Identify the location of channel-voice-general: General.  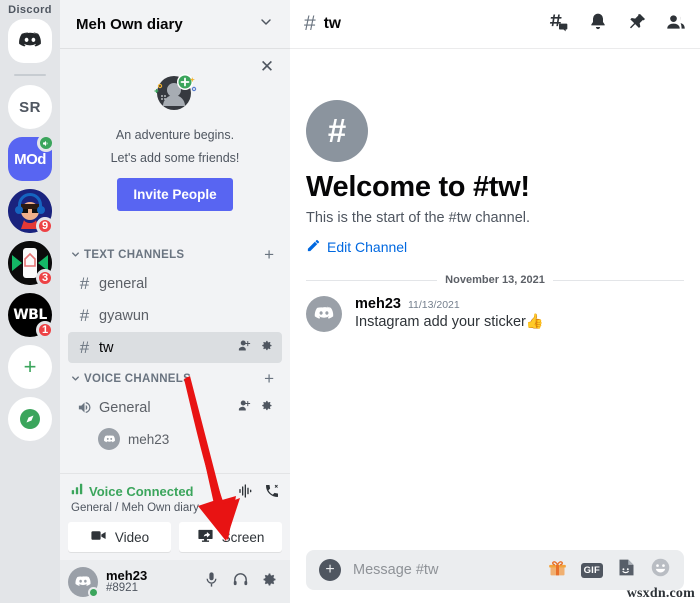
(175, 407).